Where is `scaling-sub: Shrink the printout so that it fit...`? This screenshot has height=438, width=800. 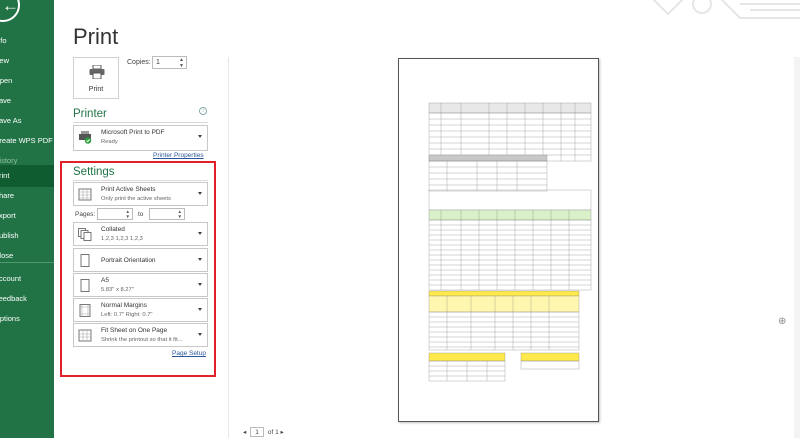
scaling-sub: Shrink the printout so that it fit... is located at coordinates (142, 340).